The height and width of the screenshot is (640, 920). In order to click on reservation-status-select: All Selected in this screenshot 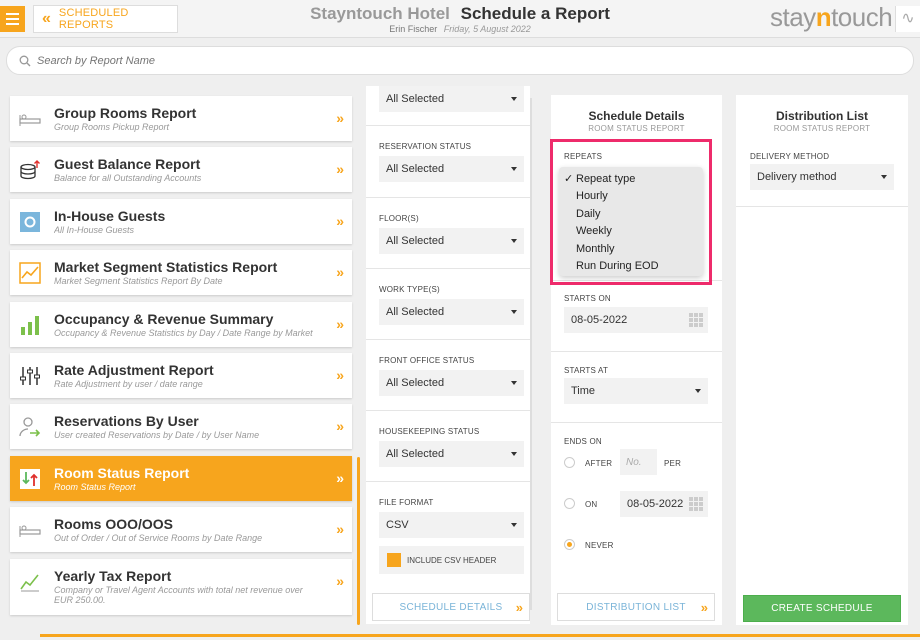, I will do `click(451, 169)`.